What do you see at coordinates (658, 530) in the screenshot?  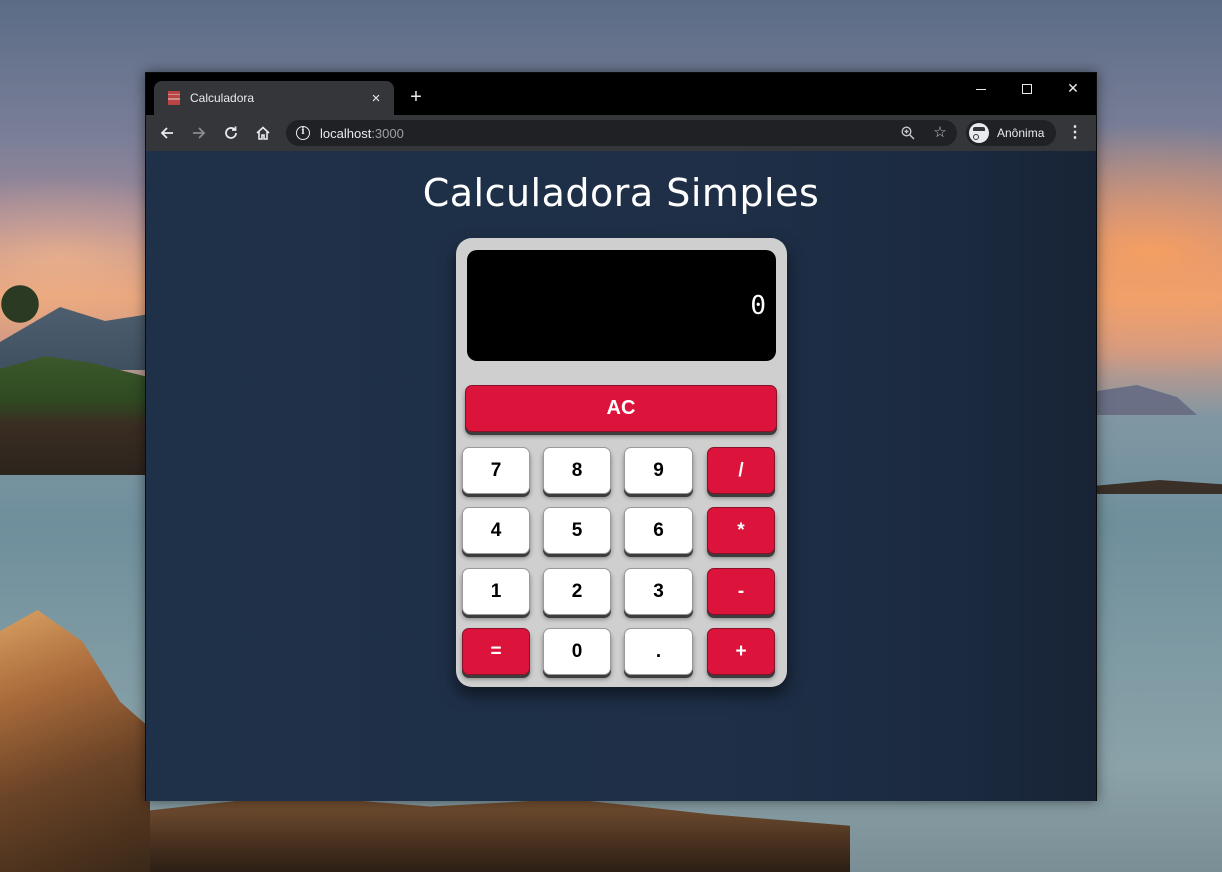 I see `key-6: 6` at bounding box center [658, 530].